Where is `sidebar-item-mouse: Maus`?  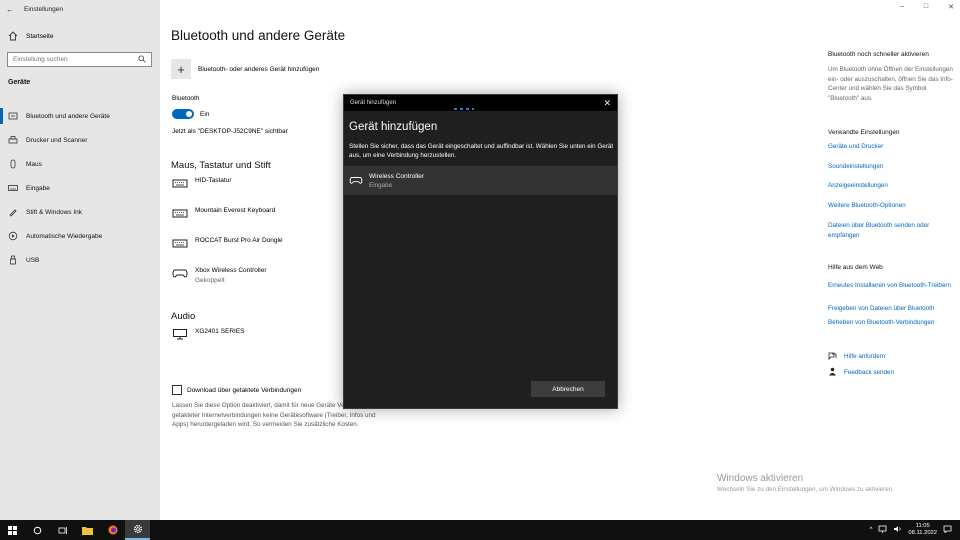 sidebar-item-mouse: Maus is located at coordinates (80, 164).